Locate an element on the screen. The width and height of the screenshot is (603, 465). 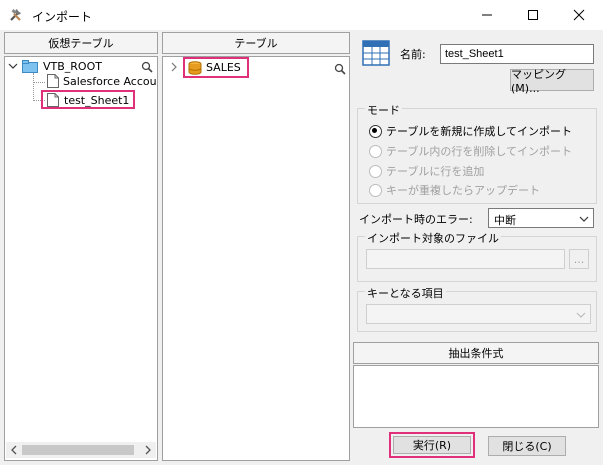
mode-option-update: キーが重複したらアップデート is located at coordinates (479, 190).